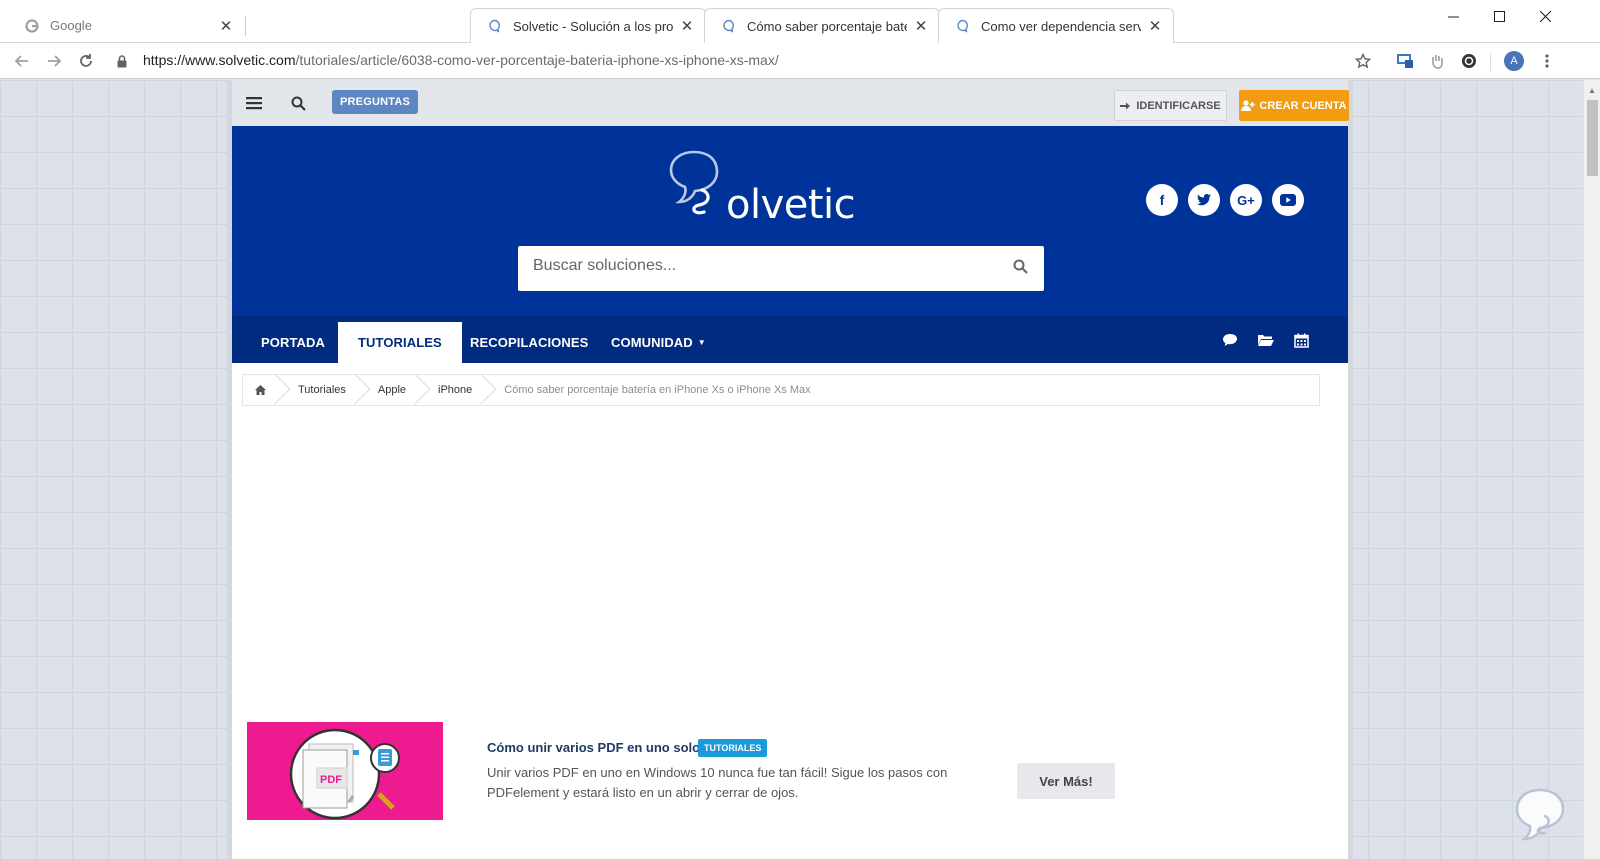 The height and width of the screenshot is (859, 1600). Describe the element at coordinates (1545, 16) in the screenshot. I see `close-window-button` at that location.